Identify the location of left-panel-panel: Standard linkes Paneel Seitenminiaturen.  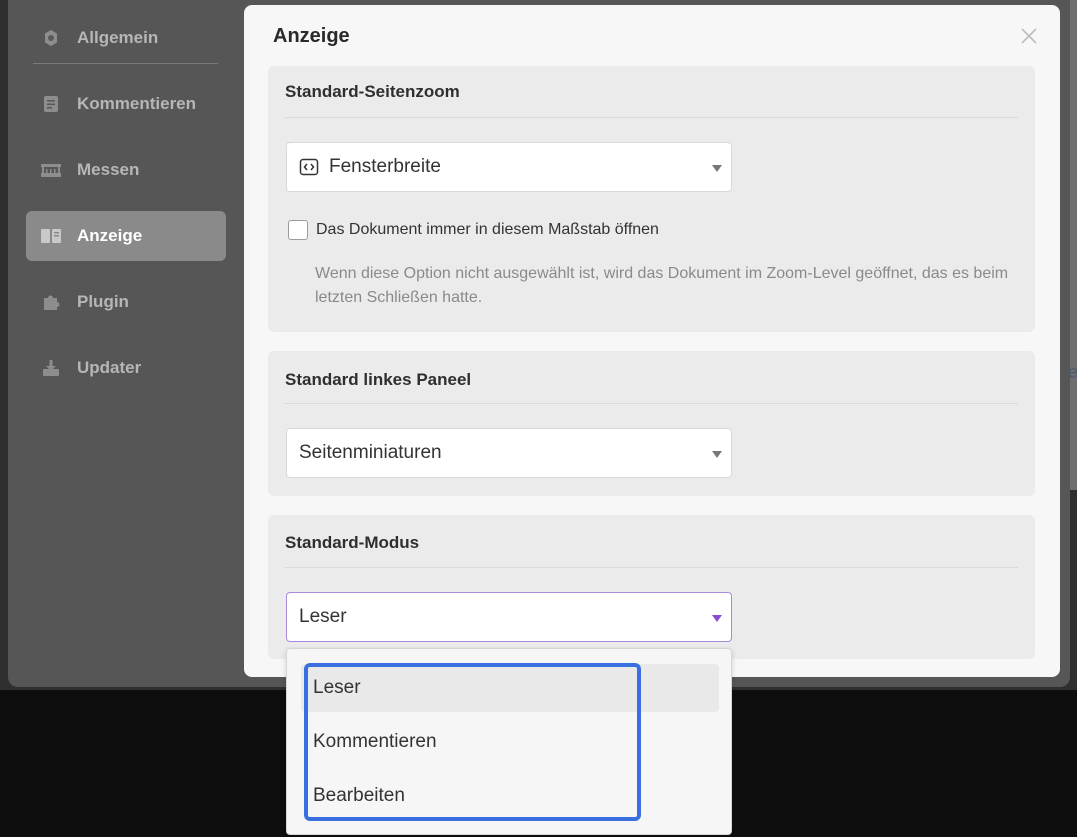
(651, 423).